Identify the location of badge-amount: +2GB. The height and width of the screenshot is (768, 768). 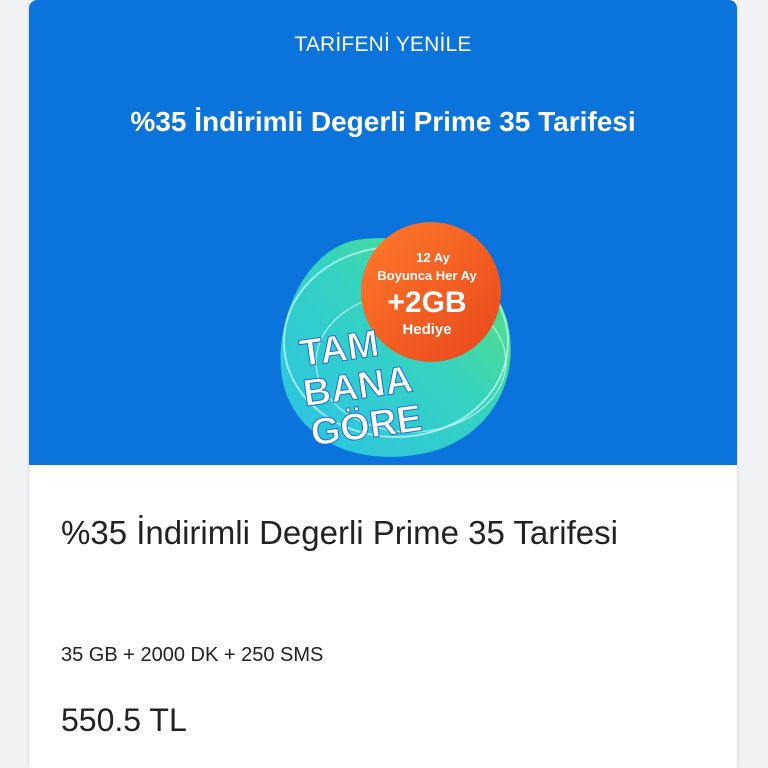
(426, 302).